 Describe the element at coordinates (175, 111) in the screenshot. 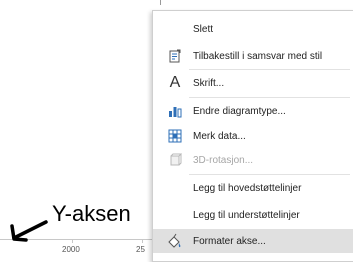

I see `chart-type-icon` at that location.